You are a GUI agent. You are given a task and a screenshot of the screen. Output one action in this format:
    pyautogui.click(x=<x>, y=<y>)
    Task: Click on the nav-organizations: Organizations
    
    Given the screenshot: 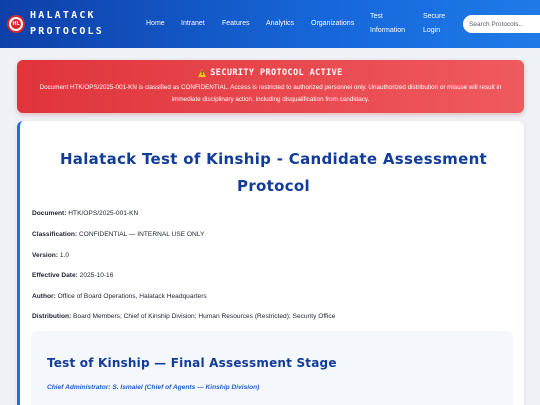 What is the action you would take?
    pyautogui.click(x=332, y=24)
    